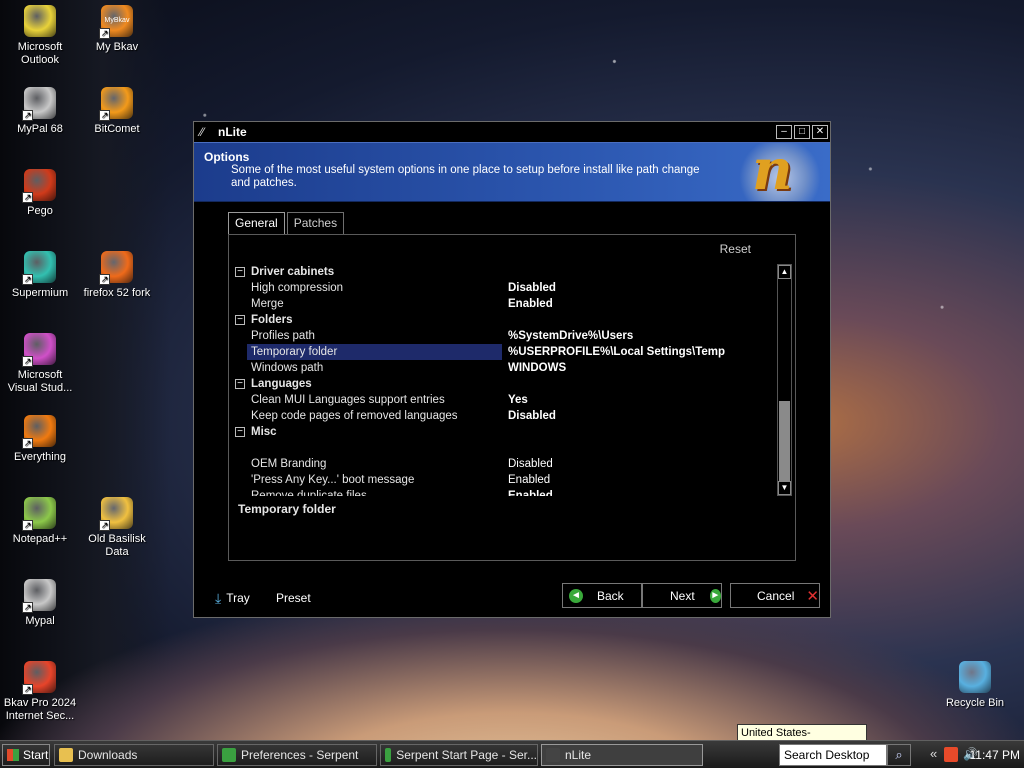 This screenshot has height=768, width=1024. Describe the element at coordinates (40, 539) in the screenshot. I see `desktop-icon-label: Notepad++` at that location.